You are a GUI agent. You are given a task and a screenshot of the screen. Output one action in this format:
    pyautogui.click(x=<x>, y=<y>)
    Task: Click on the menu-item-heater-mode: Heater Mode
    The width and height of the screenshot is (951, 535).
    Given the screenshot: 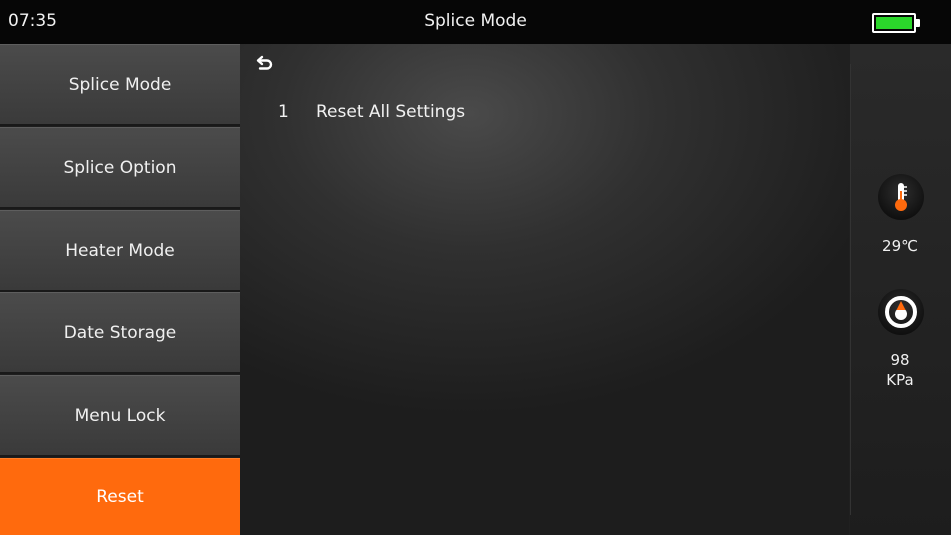 What is the action you would take?
    pyautogui.click(x=120, y=251)
    